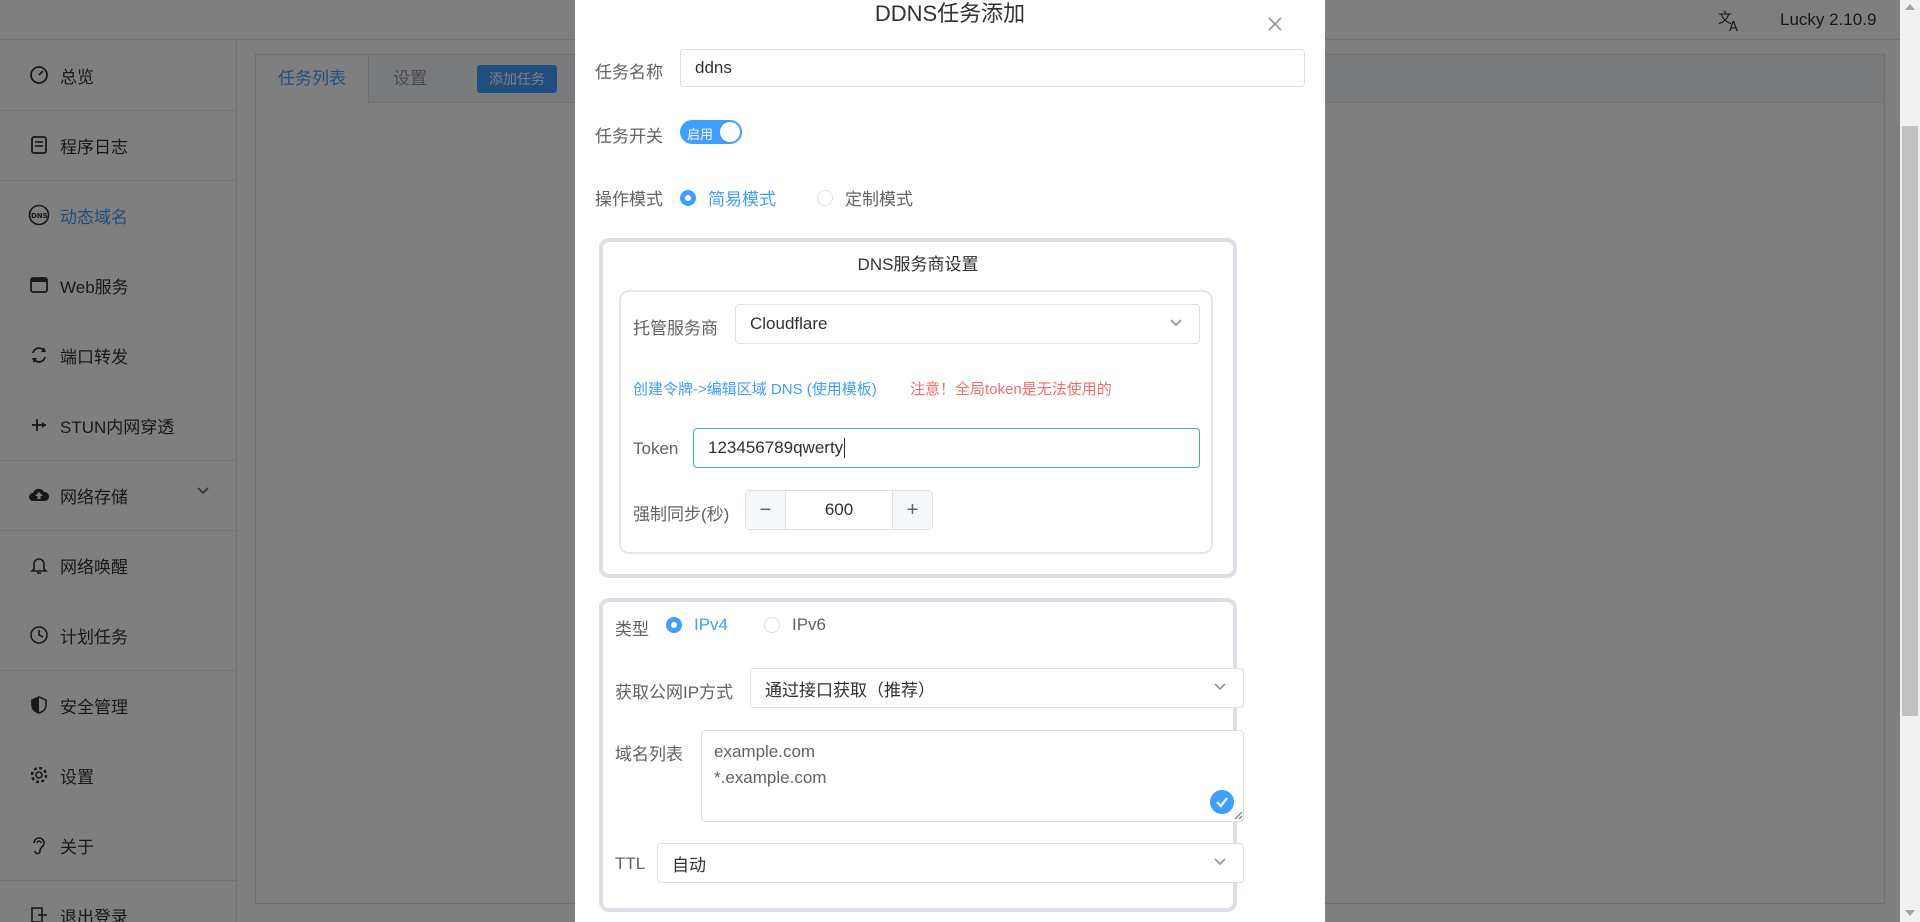 Image resolution: width=1920 pixels, height=922 pixels. I want to click on toggle-text: 启用, so click(700, 134).